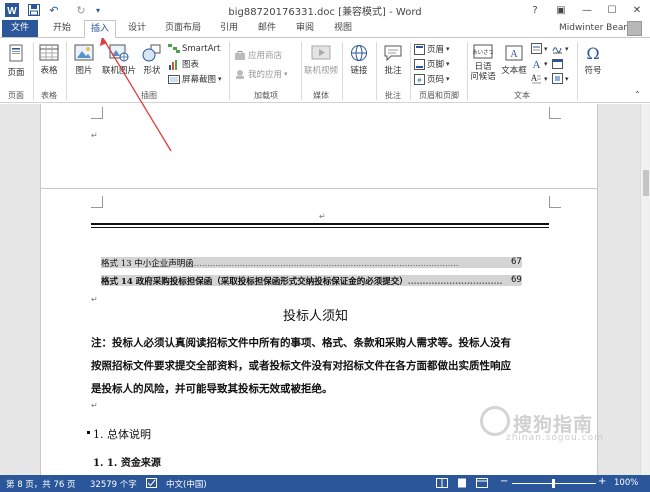 The image size is (650, 492). Describe the element at coordinates (136, 94) in the screenshot. I see `annotation-arrow` at that location.